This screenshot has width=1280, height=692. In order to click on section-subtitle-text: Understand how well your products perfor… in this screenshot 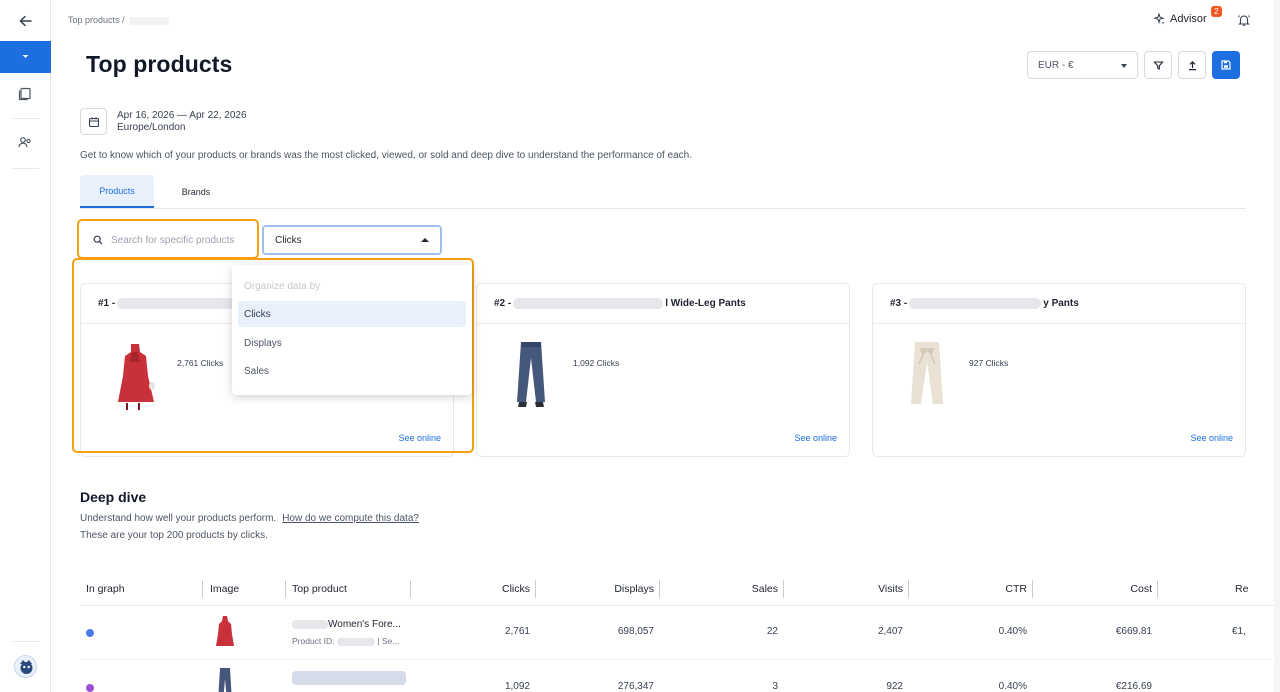, I will do `click(178, 518)`.